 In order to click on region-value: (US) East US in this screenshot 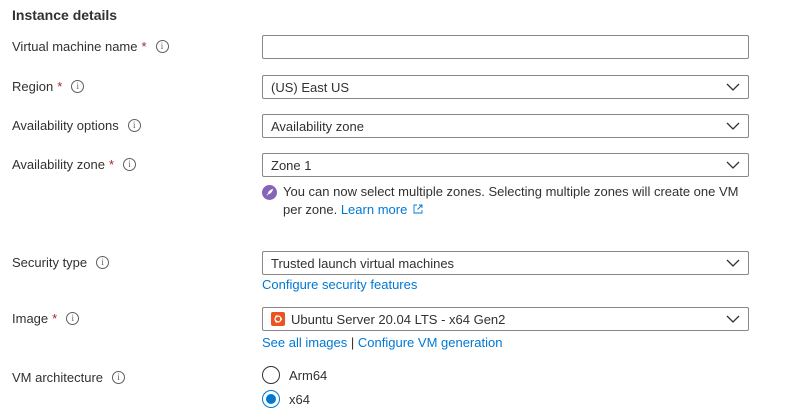, I will do `click(310, 87)`.